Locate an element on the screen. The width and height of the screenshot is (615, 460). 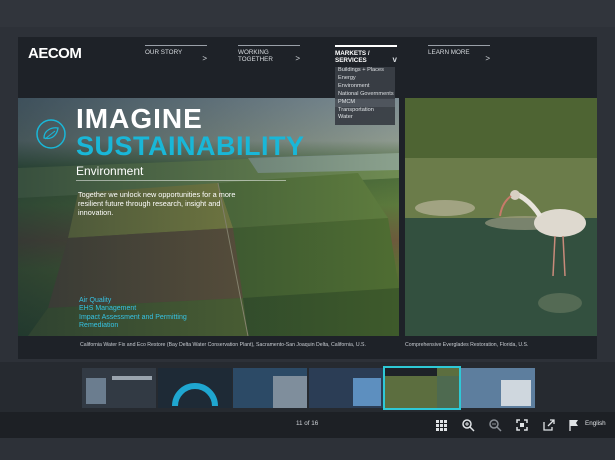
viewer-toolbar: 11 of 16 English is located at coordinates (307, 425).